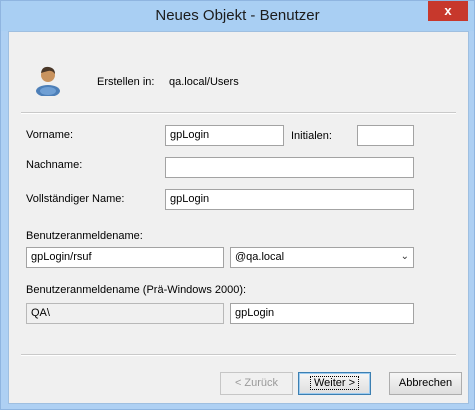 The image size is (475, 410). Describe the element at coordinates (289, 167) in the screenshot. I see `lastname-field` at that location.